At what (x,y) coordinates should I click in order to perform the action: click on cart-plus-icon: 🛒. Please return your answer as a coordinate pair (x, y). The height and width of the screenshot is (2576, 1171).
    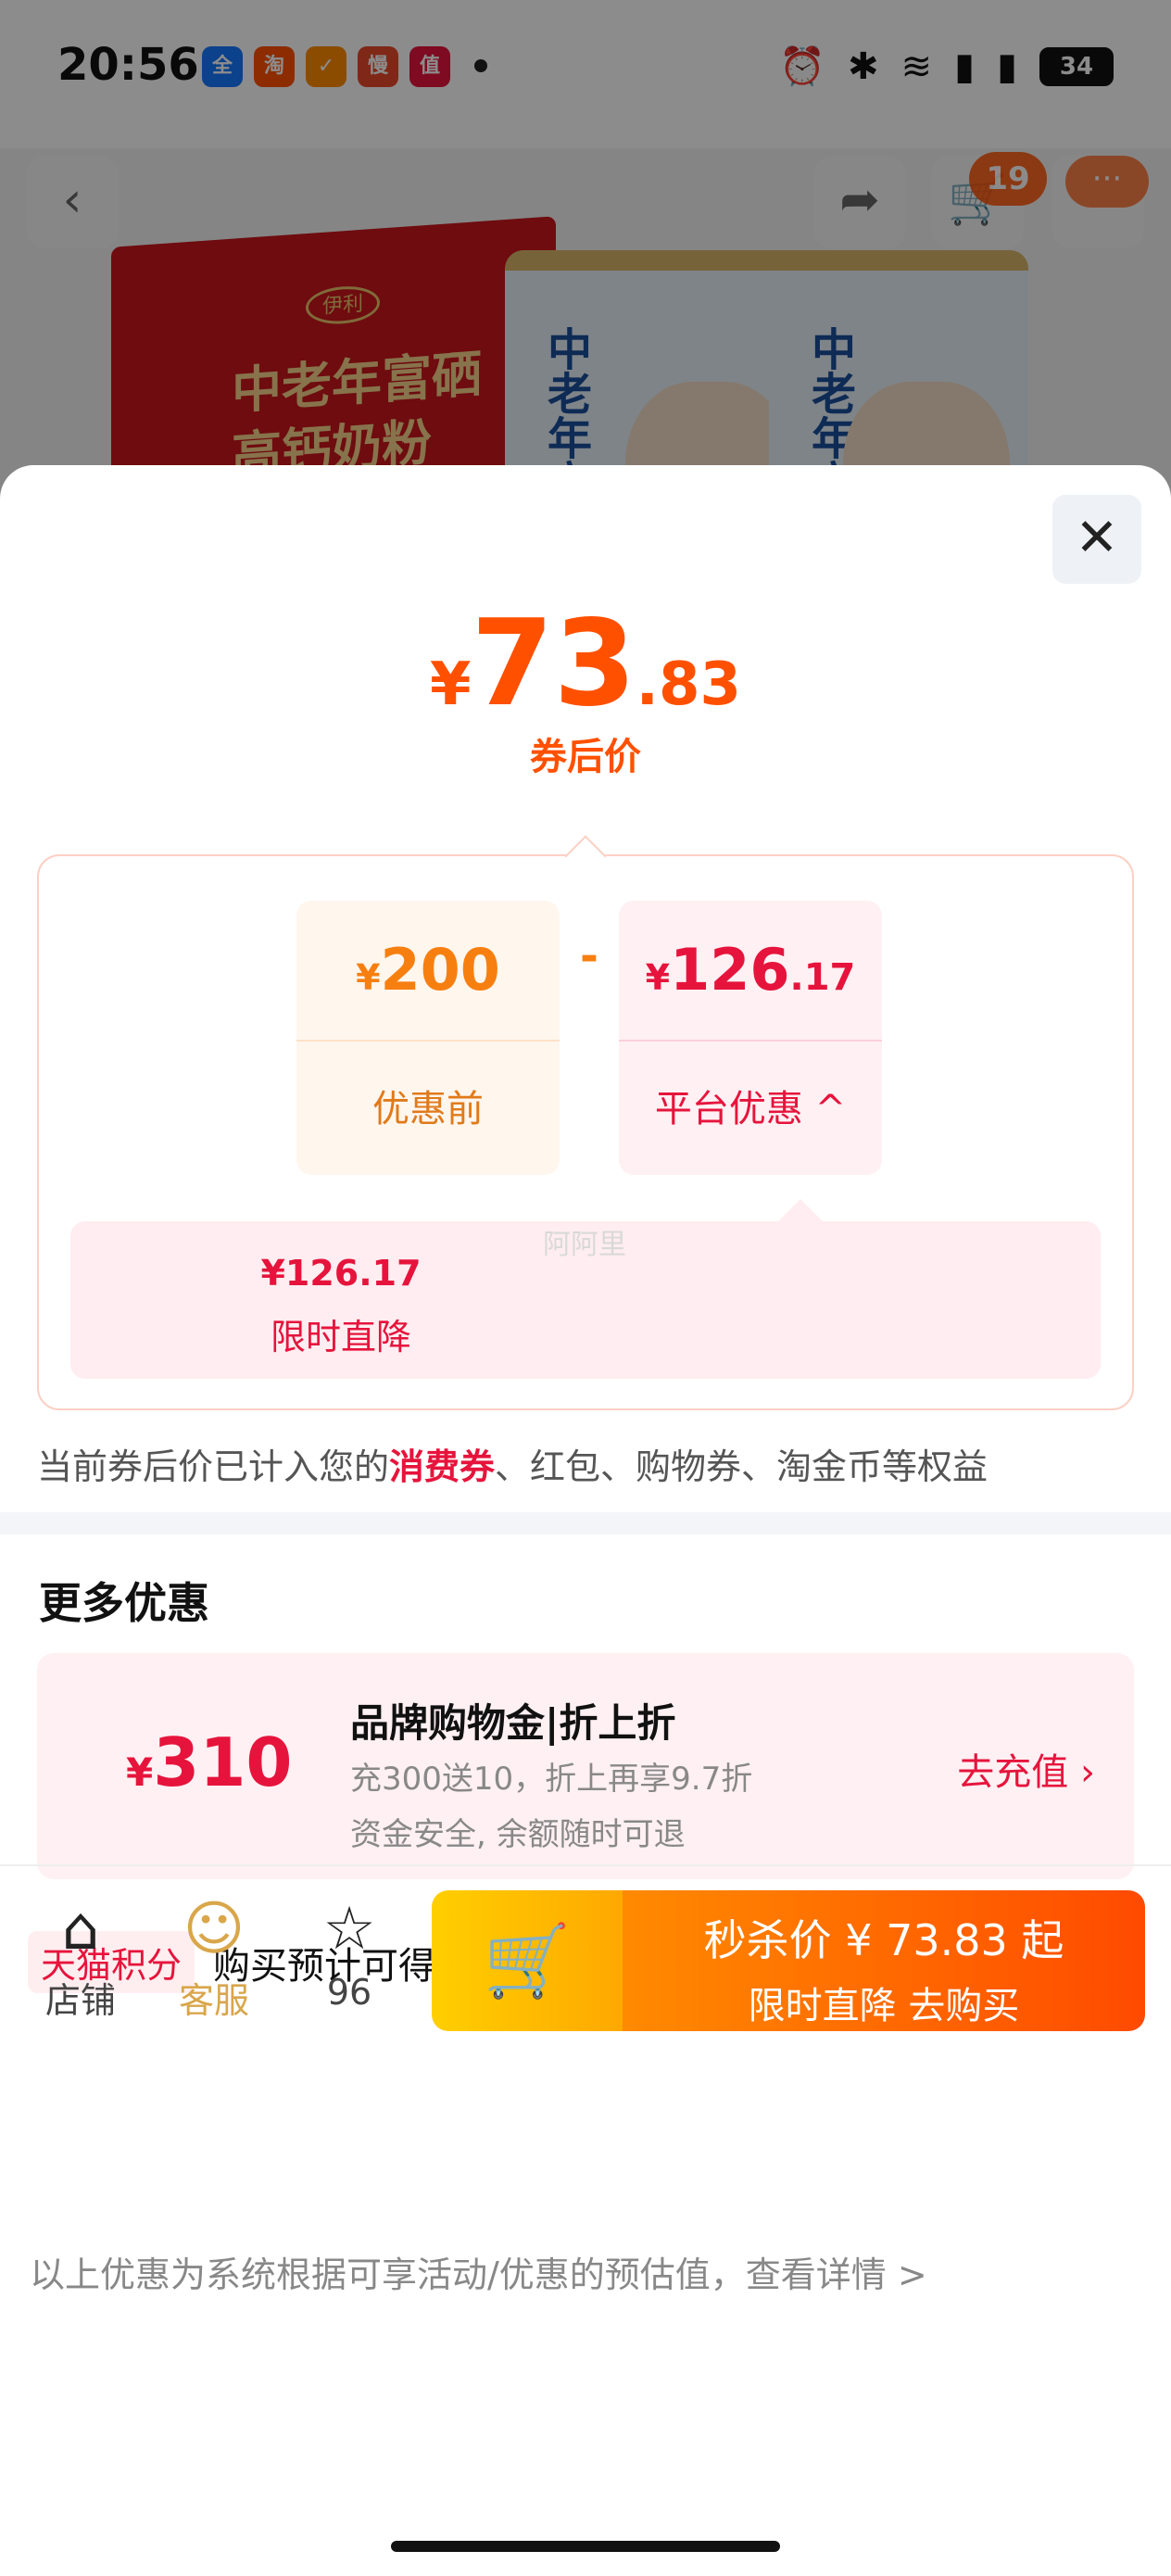
    Looking at the image, I should click on (528, 1960).